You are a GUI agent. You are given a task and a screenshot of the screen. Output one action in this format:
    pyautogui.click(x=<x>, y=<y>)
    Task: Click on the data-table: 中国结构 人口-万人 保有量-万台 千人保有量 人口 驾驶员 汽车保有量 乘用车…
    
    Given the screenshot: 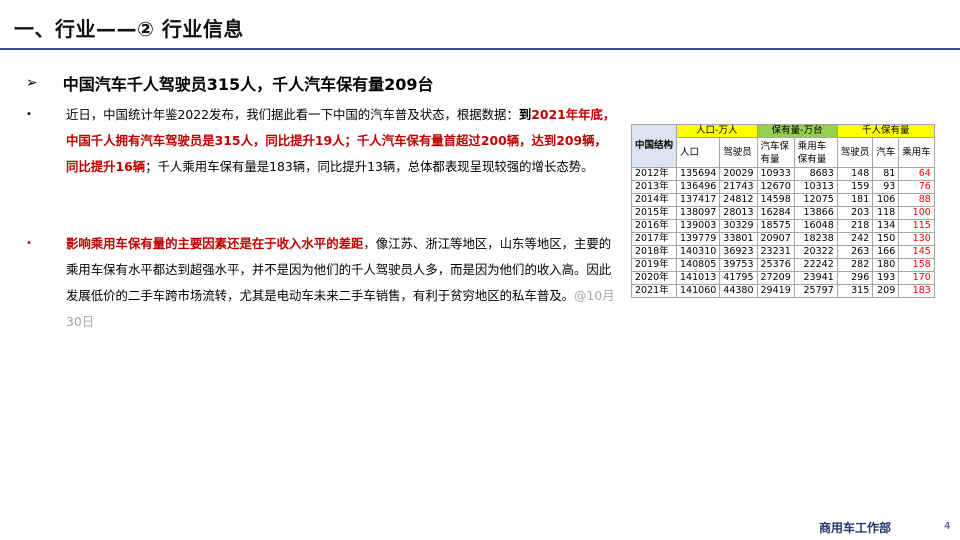 What is the action you would take?
    pyautogui.click(x=782, y=211)
    